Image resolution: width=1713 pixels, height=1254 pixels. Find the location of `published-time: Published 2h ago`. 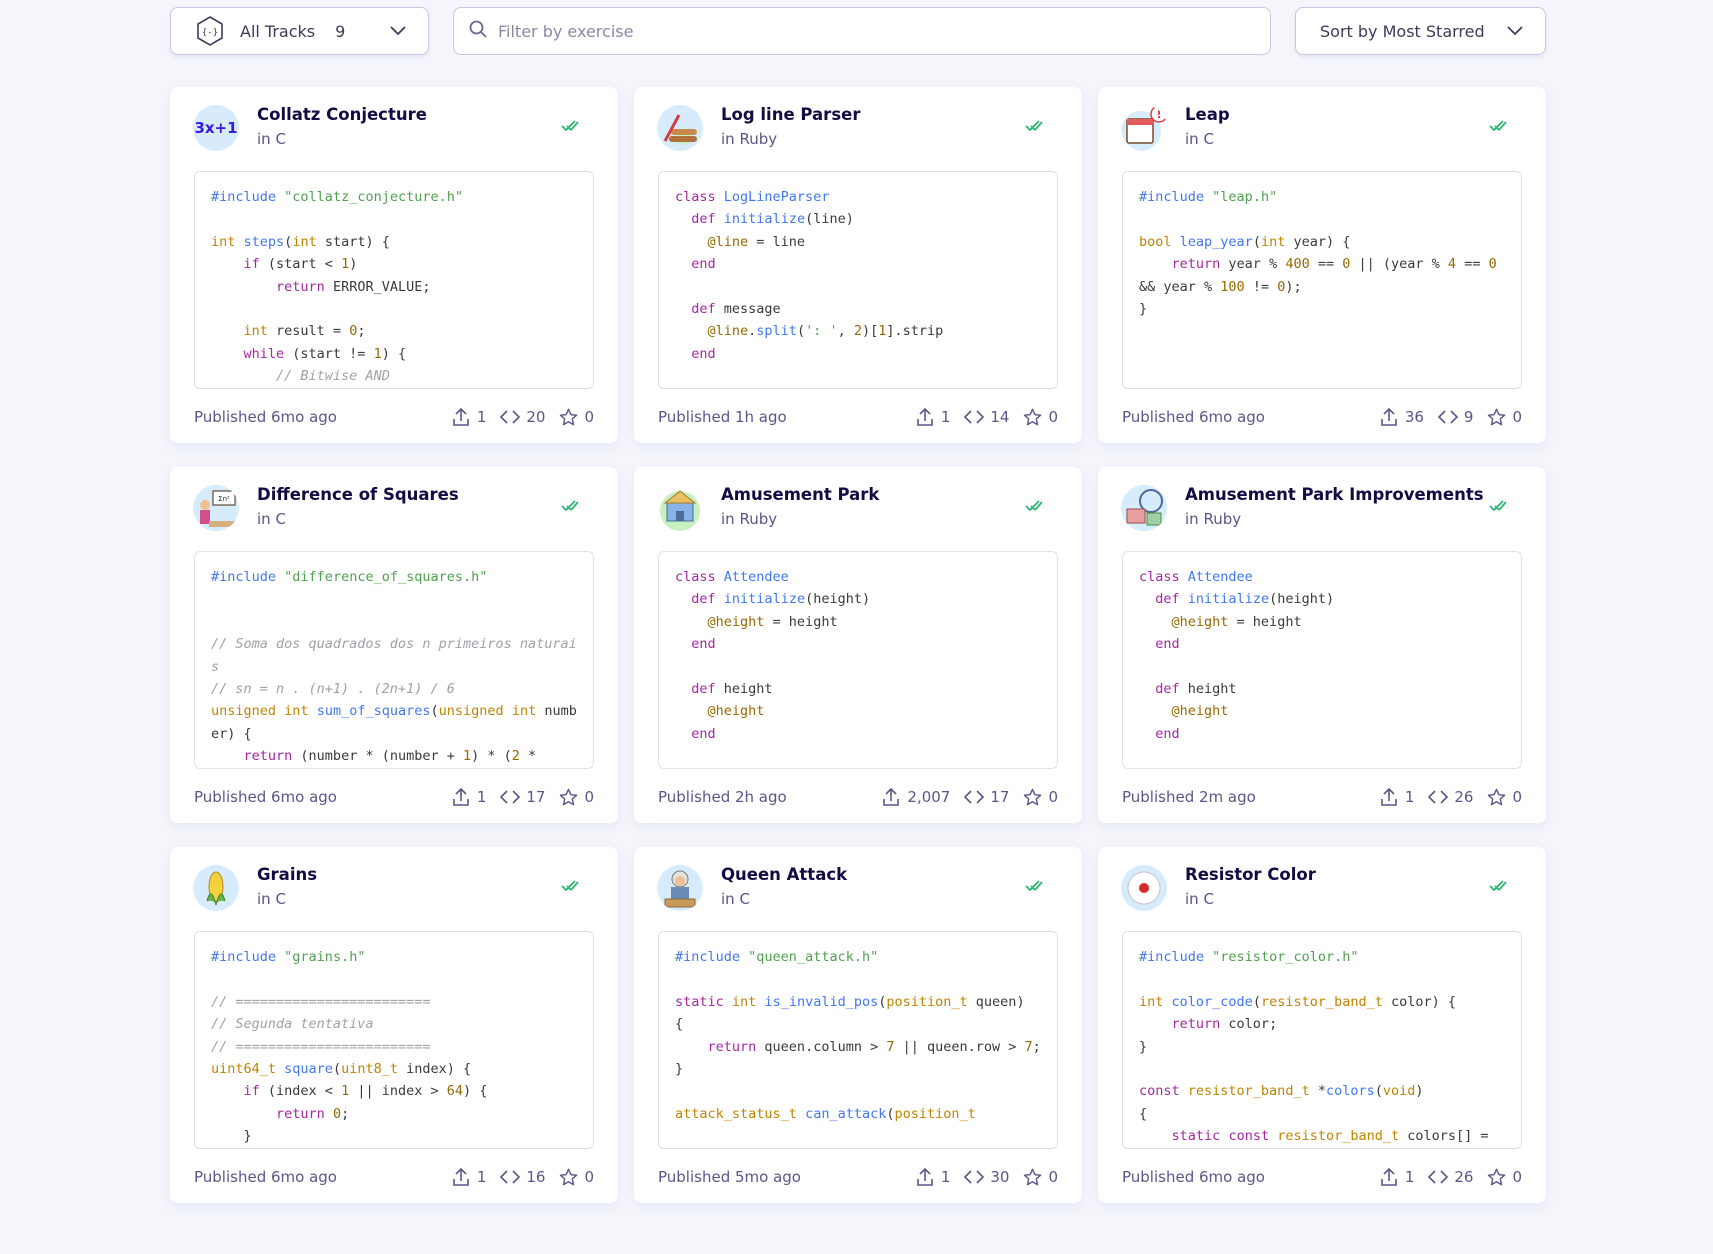

published-time: Published 2h ago is located at coordinates (722, 797).